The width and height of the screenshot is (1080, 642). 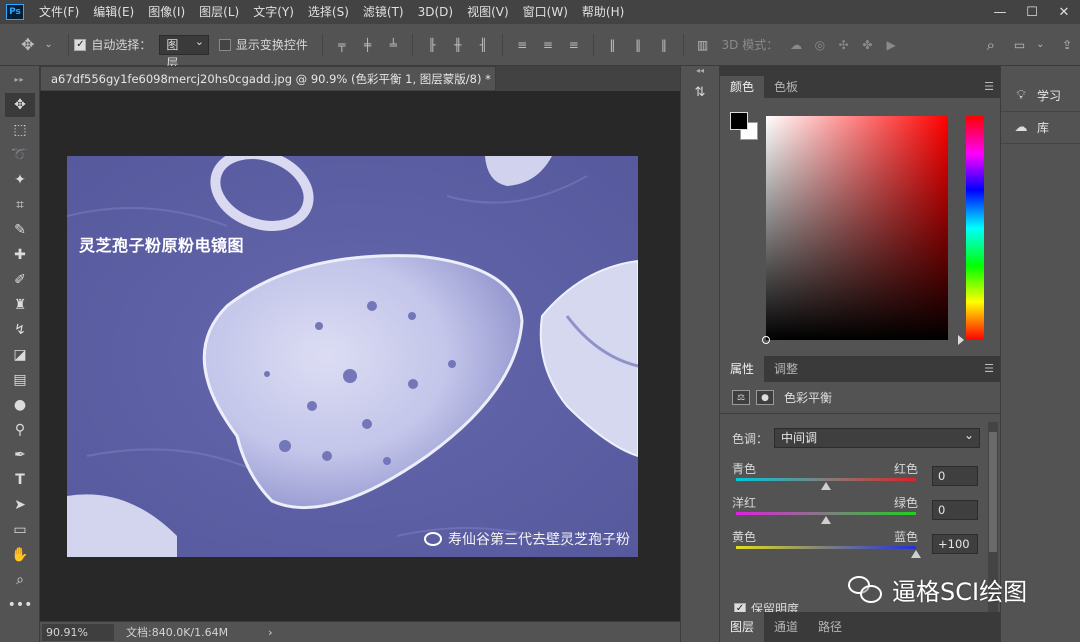 I want to click on type-tool-icon: T, so click(x=20, y=480).